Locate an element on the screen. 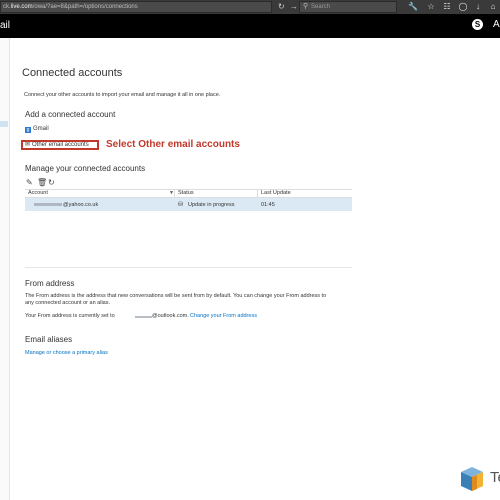  from-address-heading: From address is located at coordinates (50, 283).